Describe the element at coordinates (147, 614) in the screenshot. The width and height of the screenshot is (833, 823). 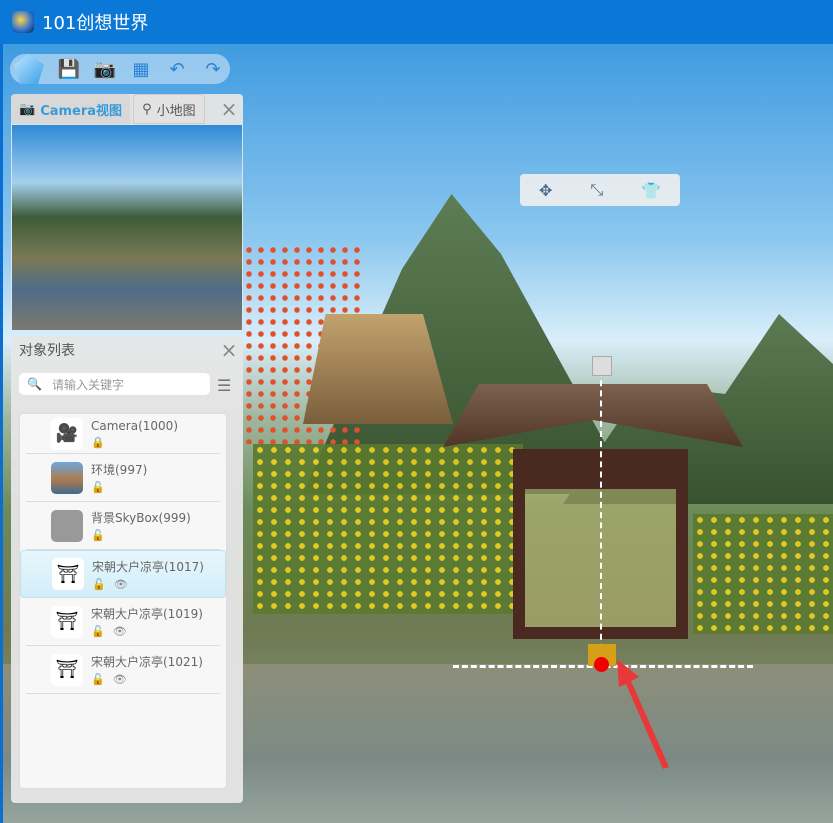
I see `item-name: 宋朝大户凉亭(1019)` at that location.